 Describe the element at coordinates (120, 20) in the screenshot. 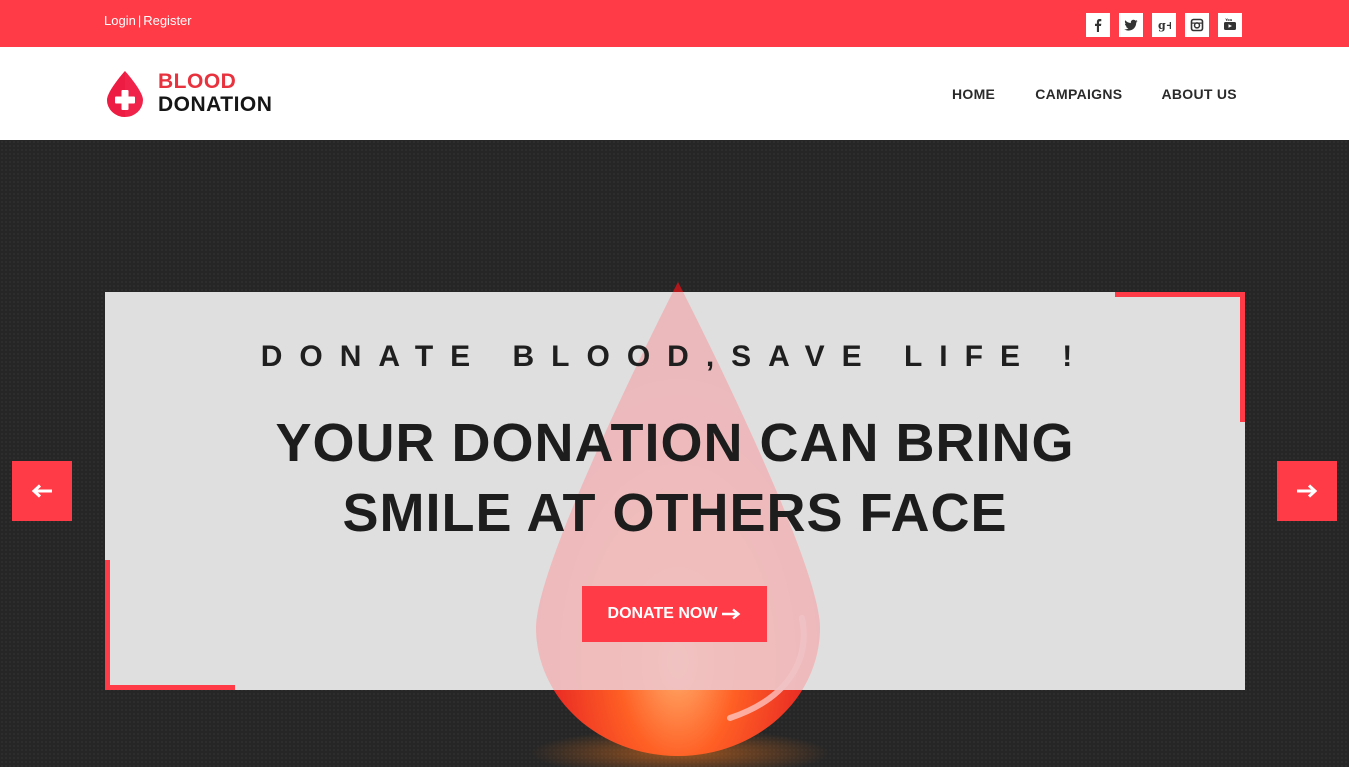

I see `login-link: Login` at that location.